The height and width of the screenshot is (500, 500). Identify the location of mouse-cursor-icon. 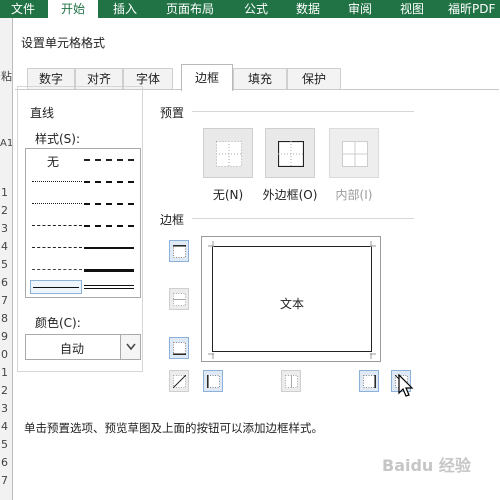
(406, 385).